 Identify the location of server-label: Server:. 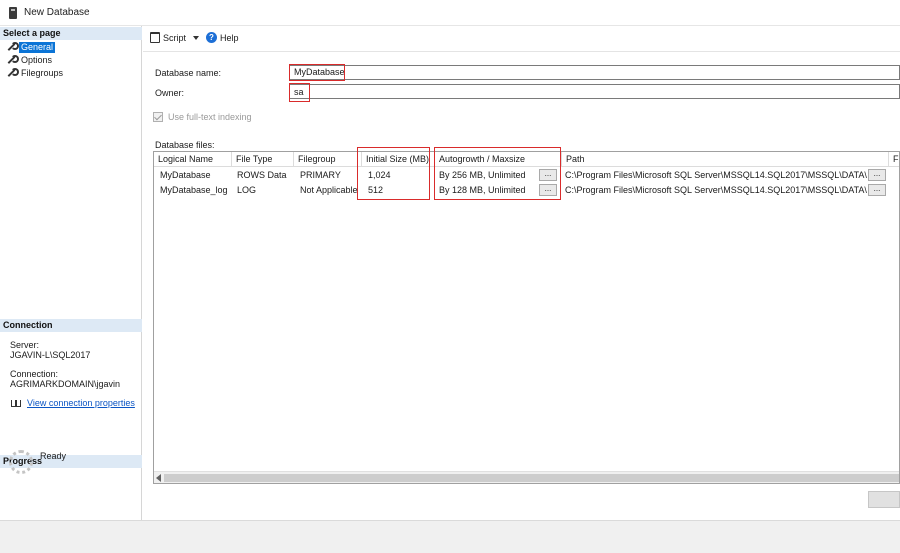
(25, 345).